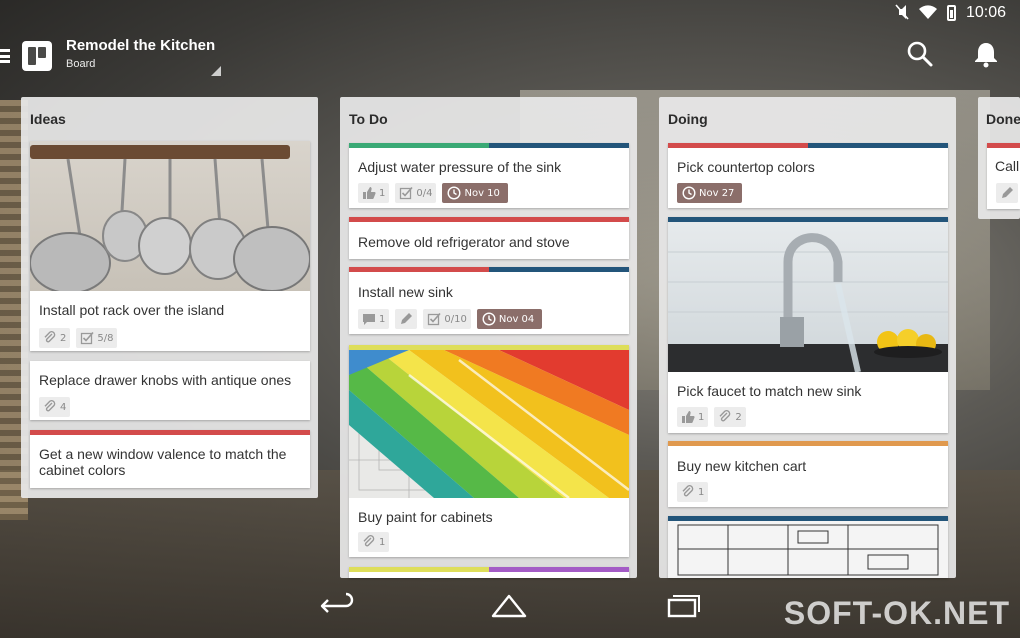  What do you see at coordinates (1003, 176) in the screenshot?
I see `card-call: Call` at bounding box center [1003, 176].